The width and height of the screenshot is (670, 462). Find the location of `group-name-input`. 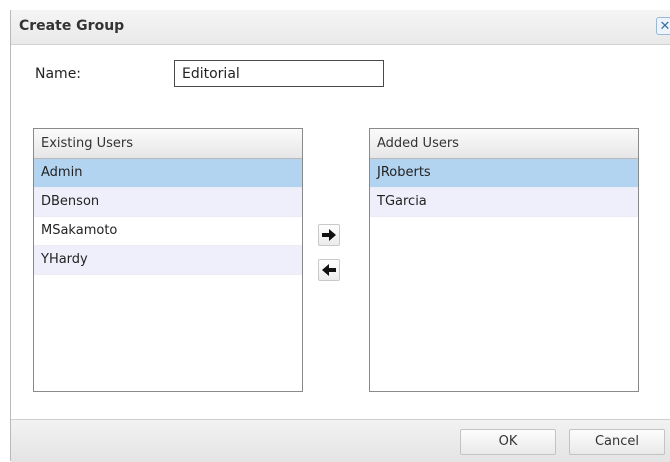

group-name-input is located at coordinates (279, 73).